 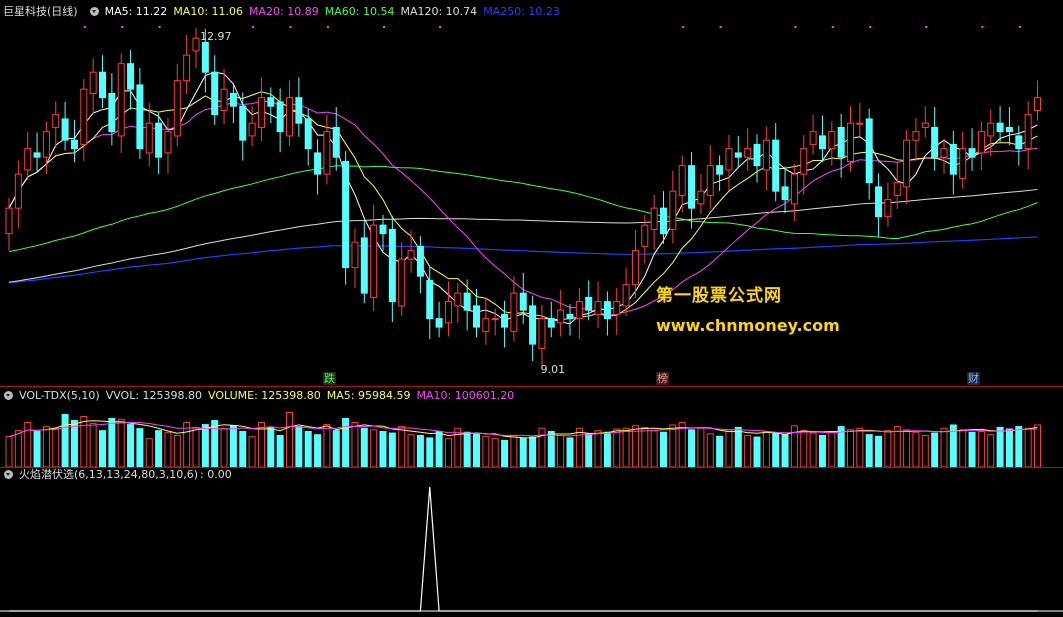 I want to click on signal-indicator-value: : 0.00, so click(x=216, y=474).